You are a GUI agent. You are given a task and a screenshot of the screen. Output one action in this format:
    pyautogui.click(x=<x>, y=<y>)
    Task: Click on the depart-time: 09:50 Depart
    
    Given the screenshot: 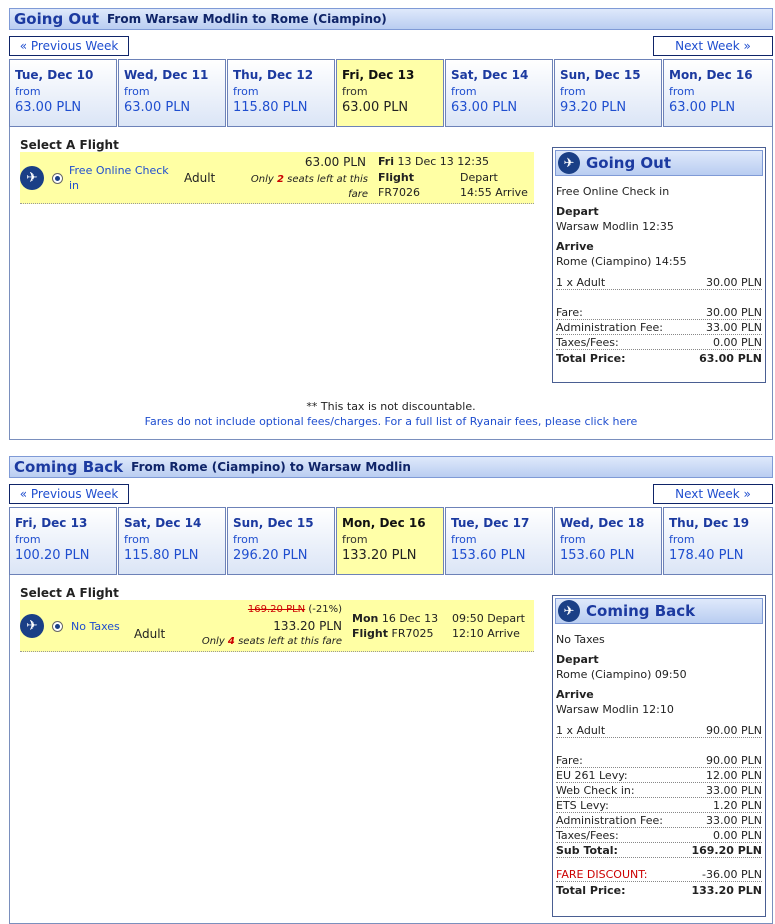 What is the action you would take?
    pyautogui.click(x=488, y=618)
    